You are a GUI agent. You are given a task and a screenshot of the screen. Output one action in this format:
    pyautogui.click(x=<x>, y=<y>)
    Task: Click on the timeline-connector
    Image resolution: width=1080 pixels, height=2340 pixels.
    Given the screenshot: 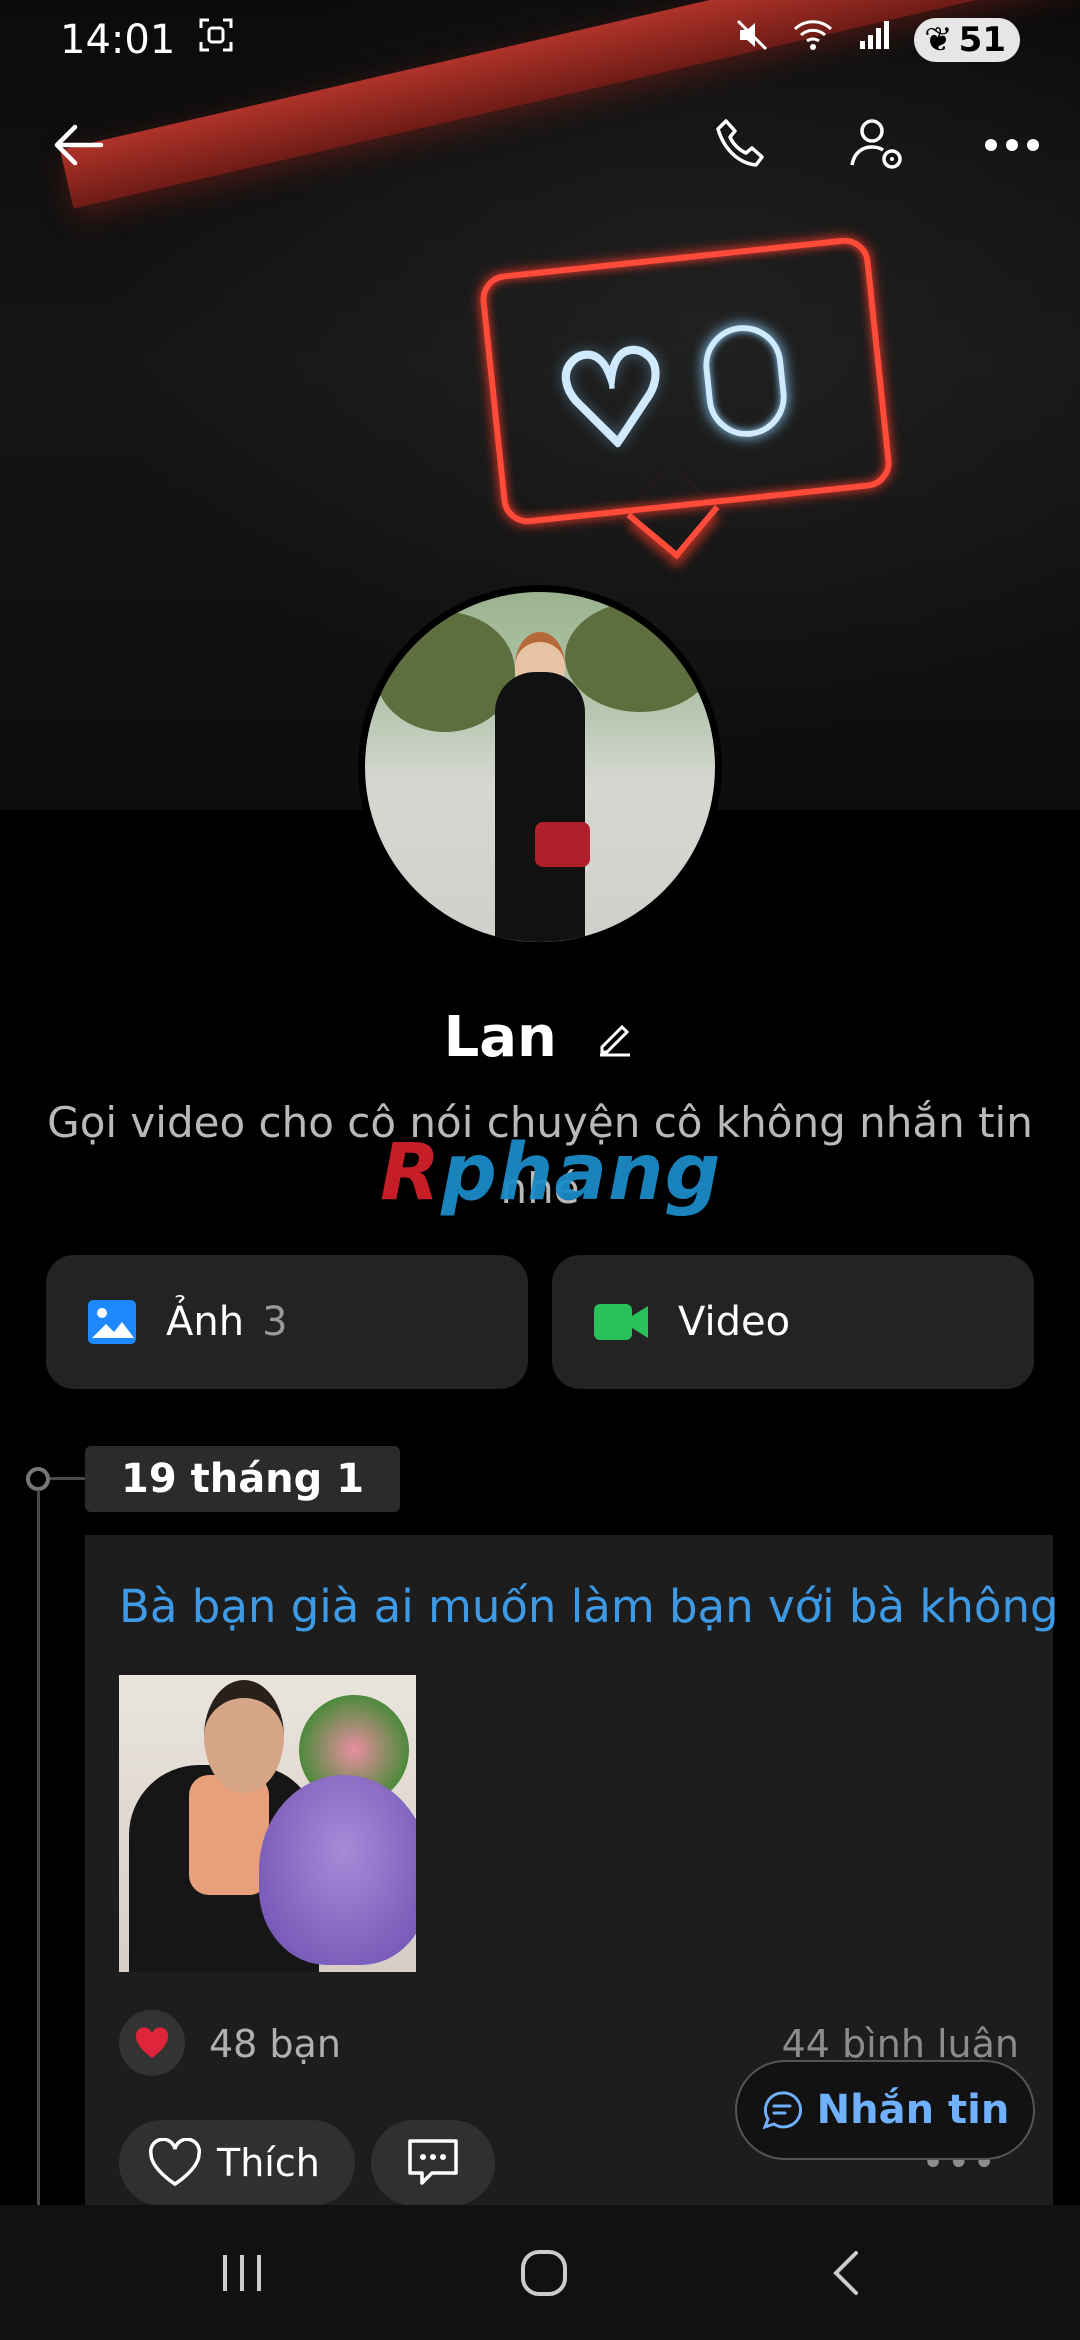 What is the action you would take?
    pyautogui.click(x=67, y=1478)
    